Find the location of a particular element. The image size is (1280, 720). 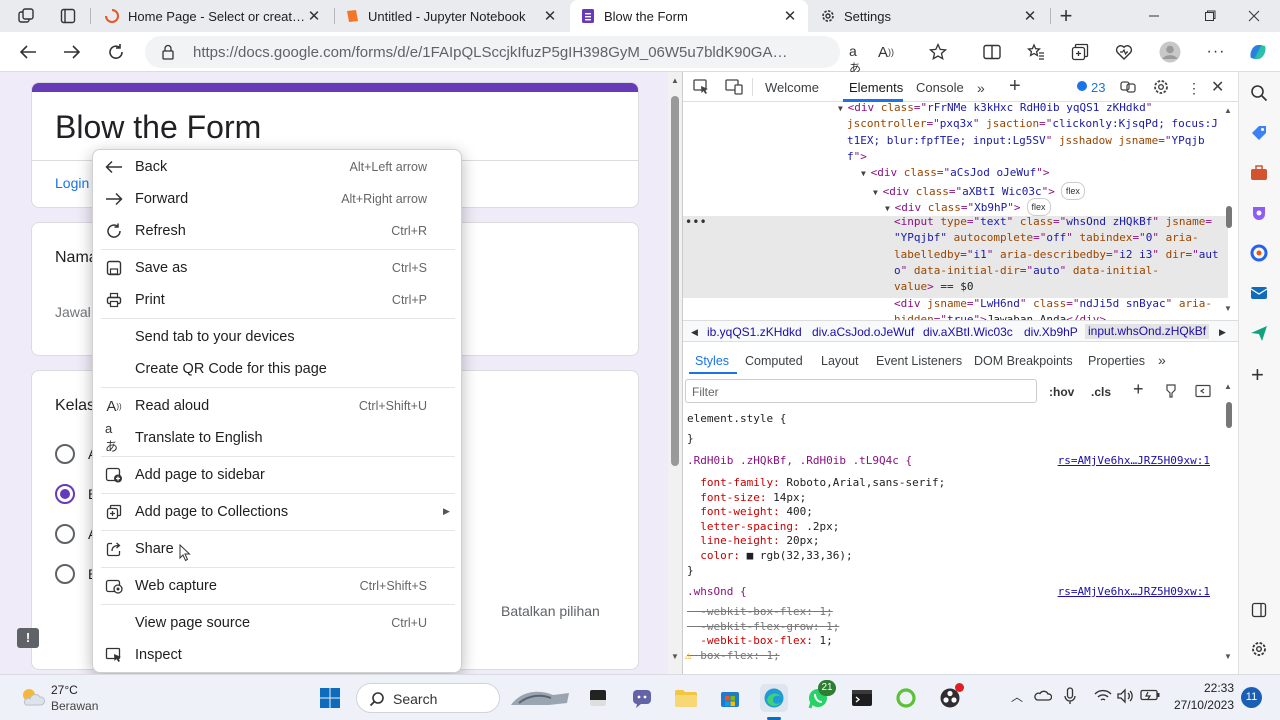

tab-home-page: Home Page - Select or create a n ✕ is located at coordinates (213, 16).